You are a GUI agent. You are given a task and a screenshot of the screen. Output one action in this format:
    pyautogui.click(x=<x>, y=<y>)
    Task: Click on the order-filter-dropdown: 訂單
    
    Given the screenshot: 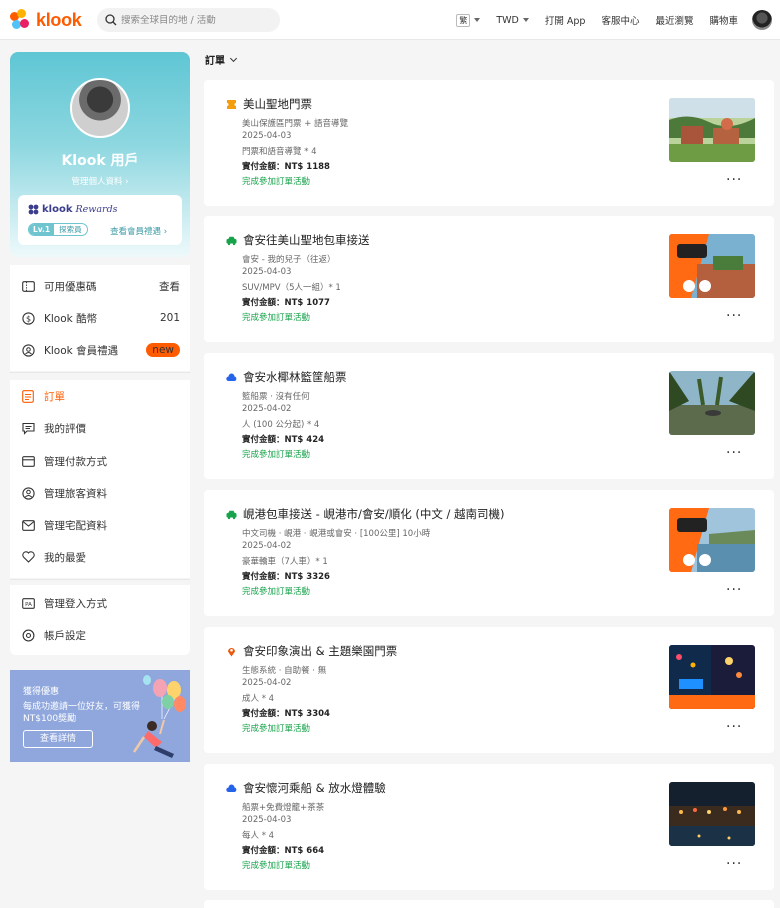 What is the action you would take?
    pyautogui.click(x=221, y=59)
    